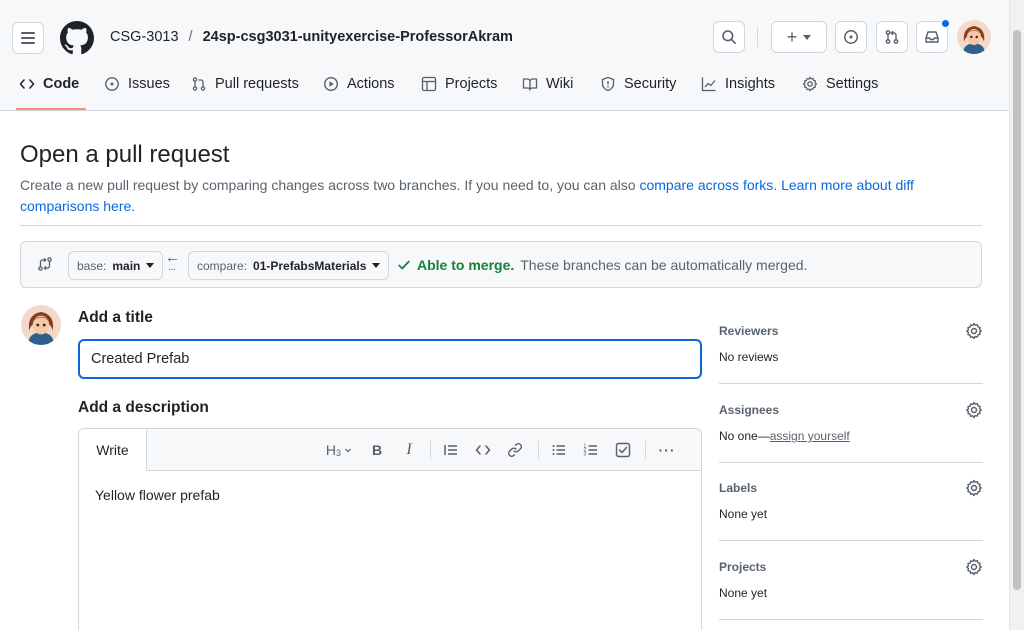 The height and width of the screenshot is (630, 1024). I want to click on tab-pull-requests: Pull requests, so click(245, 84).